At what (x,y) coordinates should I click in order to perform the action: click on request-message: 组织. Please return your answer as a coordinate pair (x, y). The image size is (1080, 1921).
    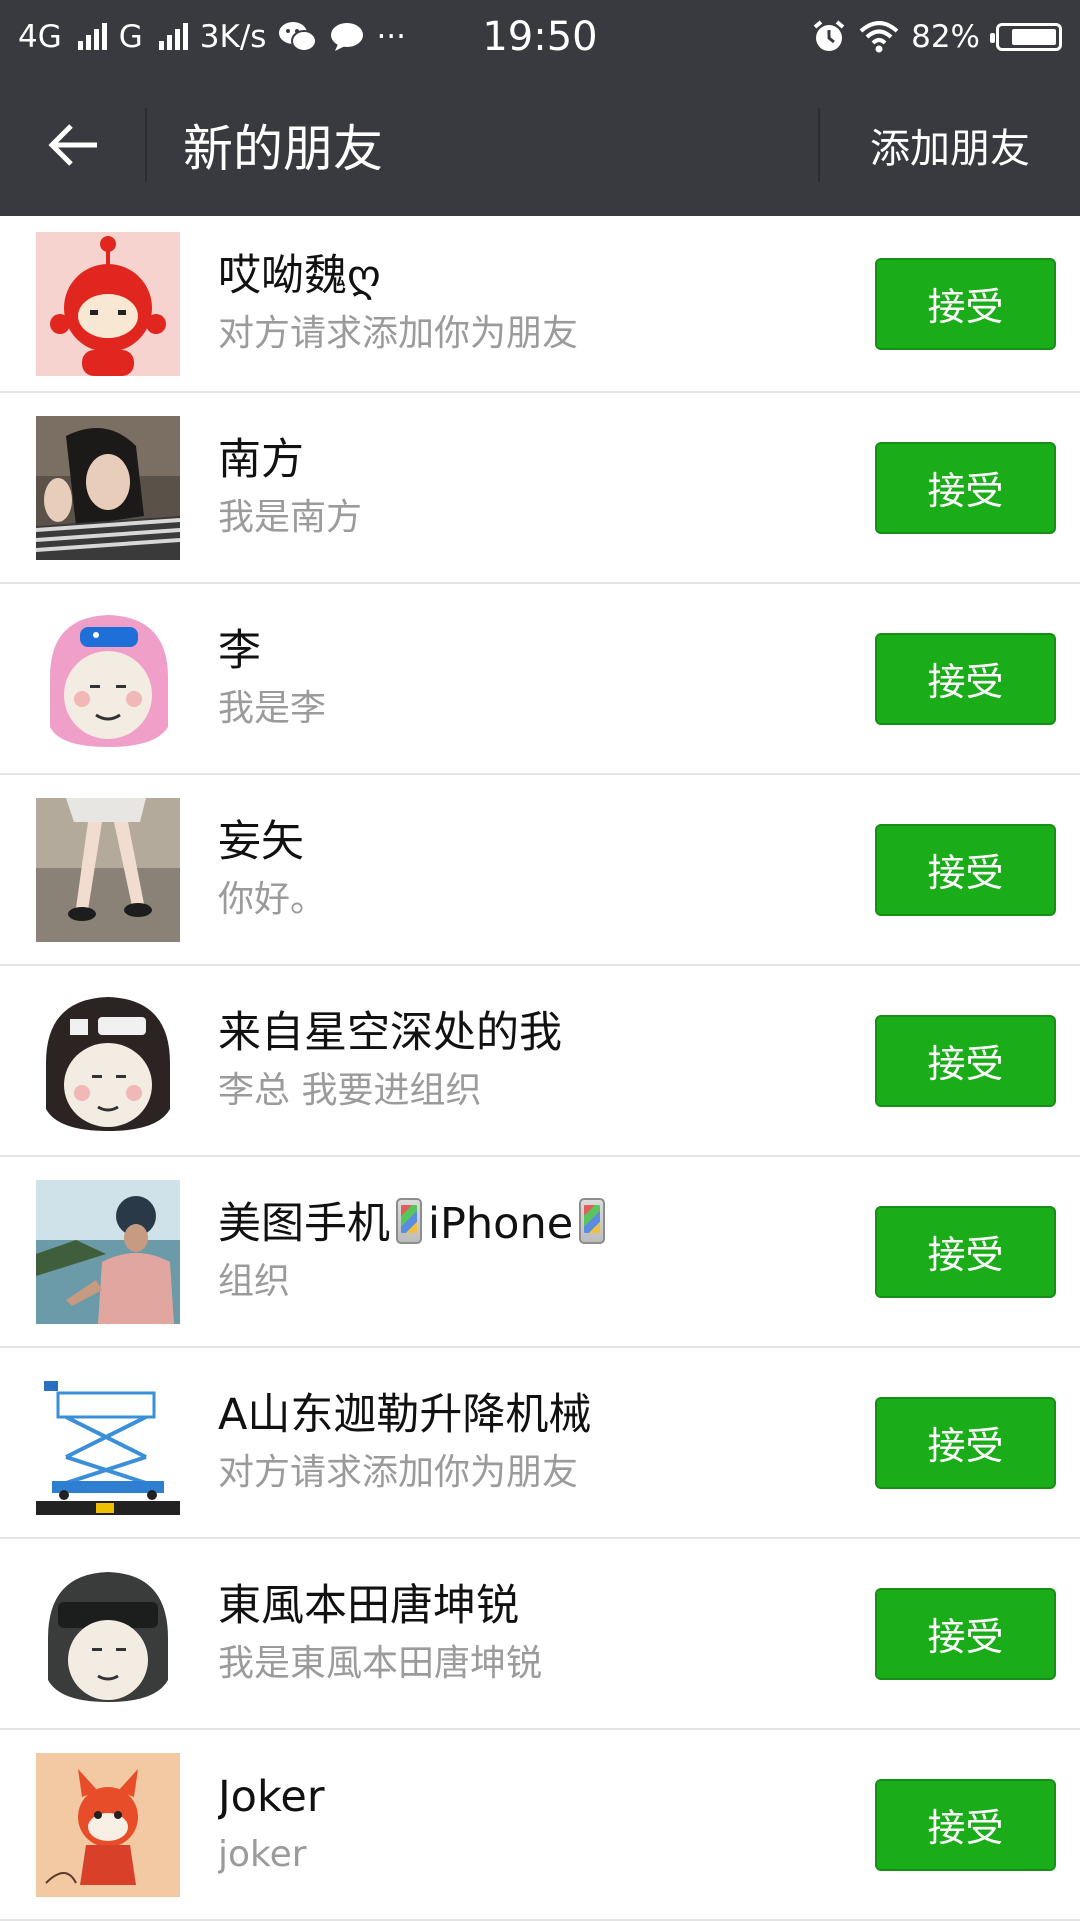
    Looking at the image, I should click on (254, 1281).